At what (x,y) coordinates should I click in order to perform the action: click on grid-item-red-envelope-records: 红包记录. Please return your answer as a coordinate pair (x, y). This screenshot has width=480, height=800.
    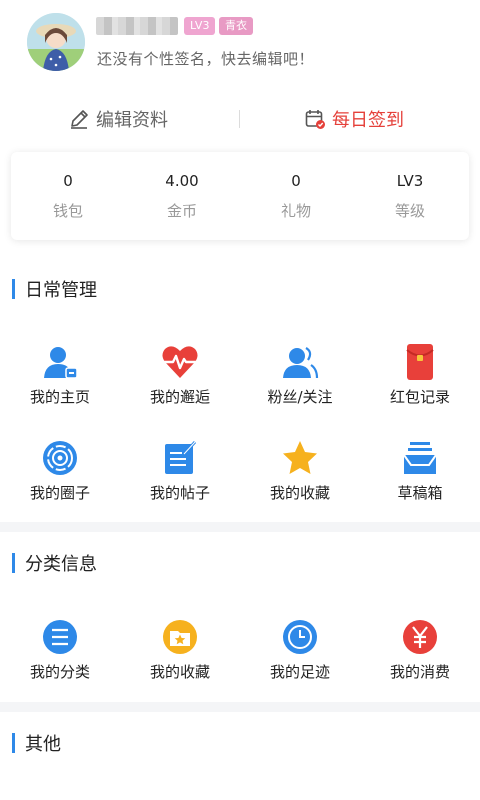
    Looking at the image, I should click on (420, 382).